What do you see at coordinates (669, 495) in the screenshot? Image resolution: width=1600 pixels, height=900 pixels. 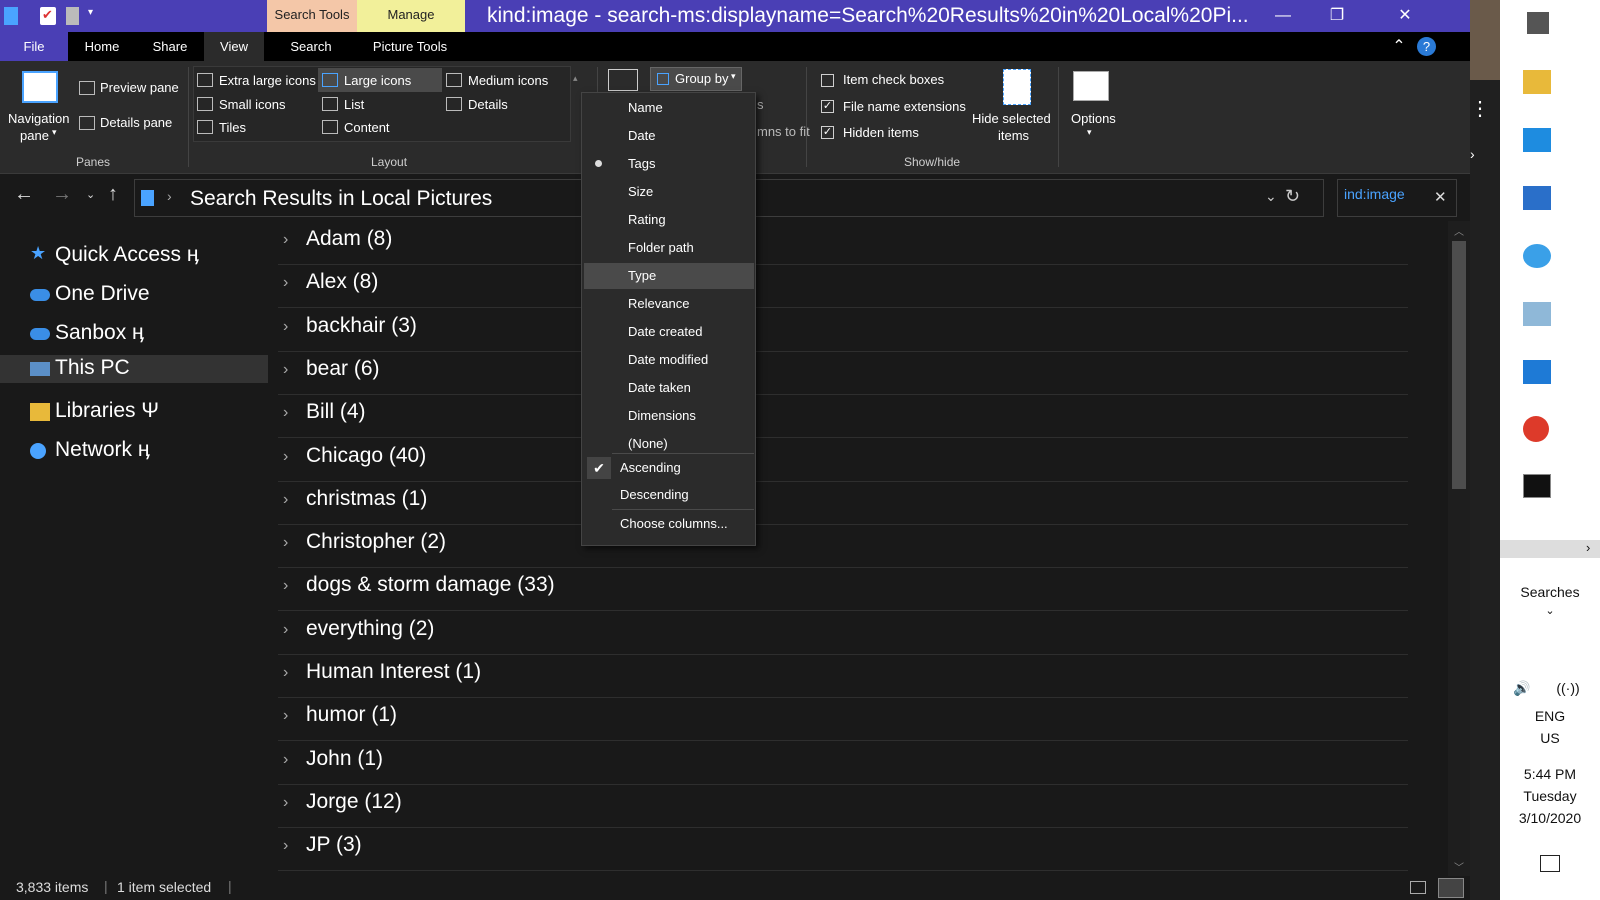 I see `menu-item-descending: Descending` at bounding box center [669, 495].